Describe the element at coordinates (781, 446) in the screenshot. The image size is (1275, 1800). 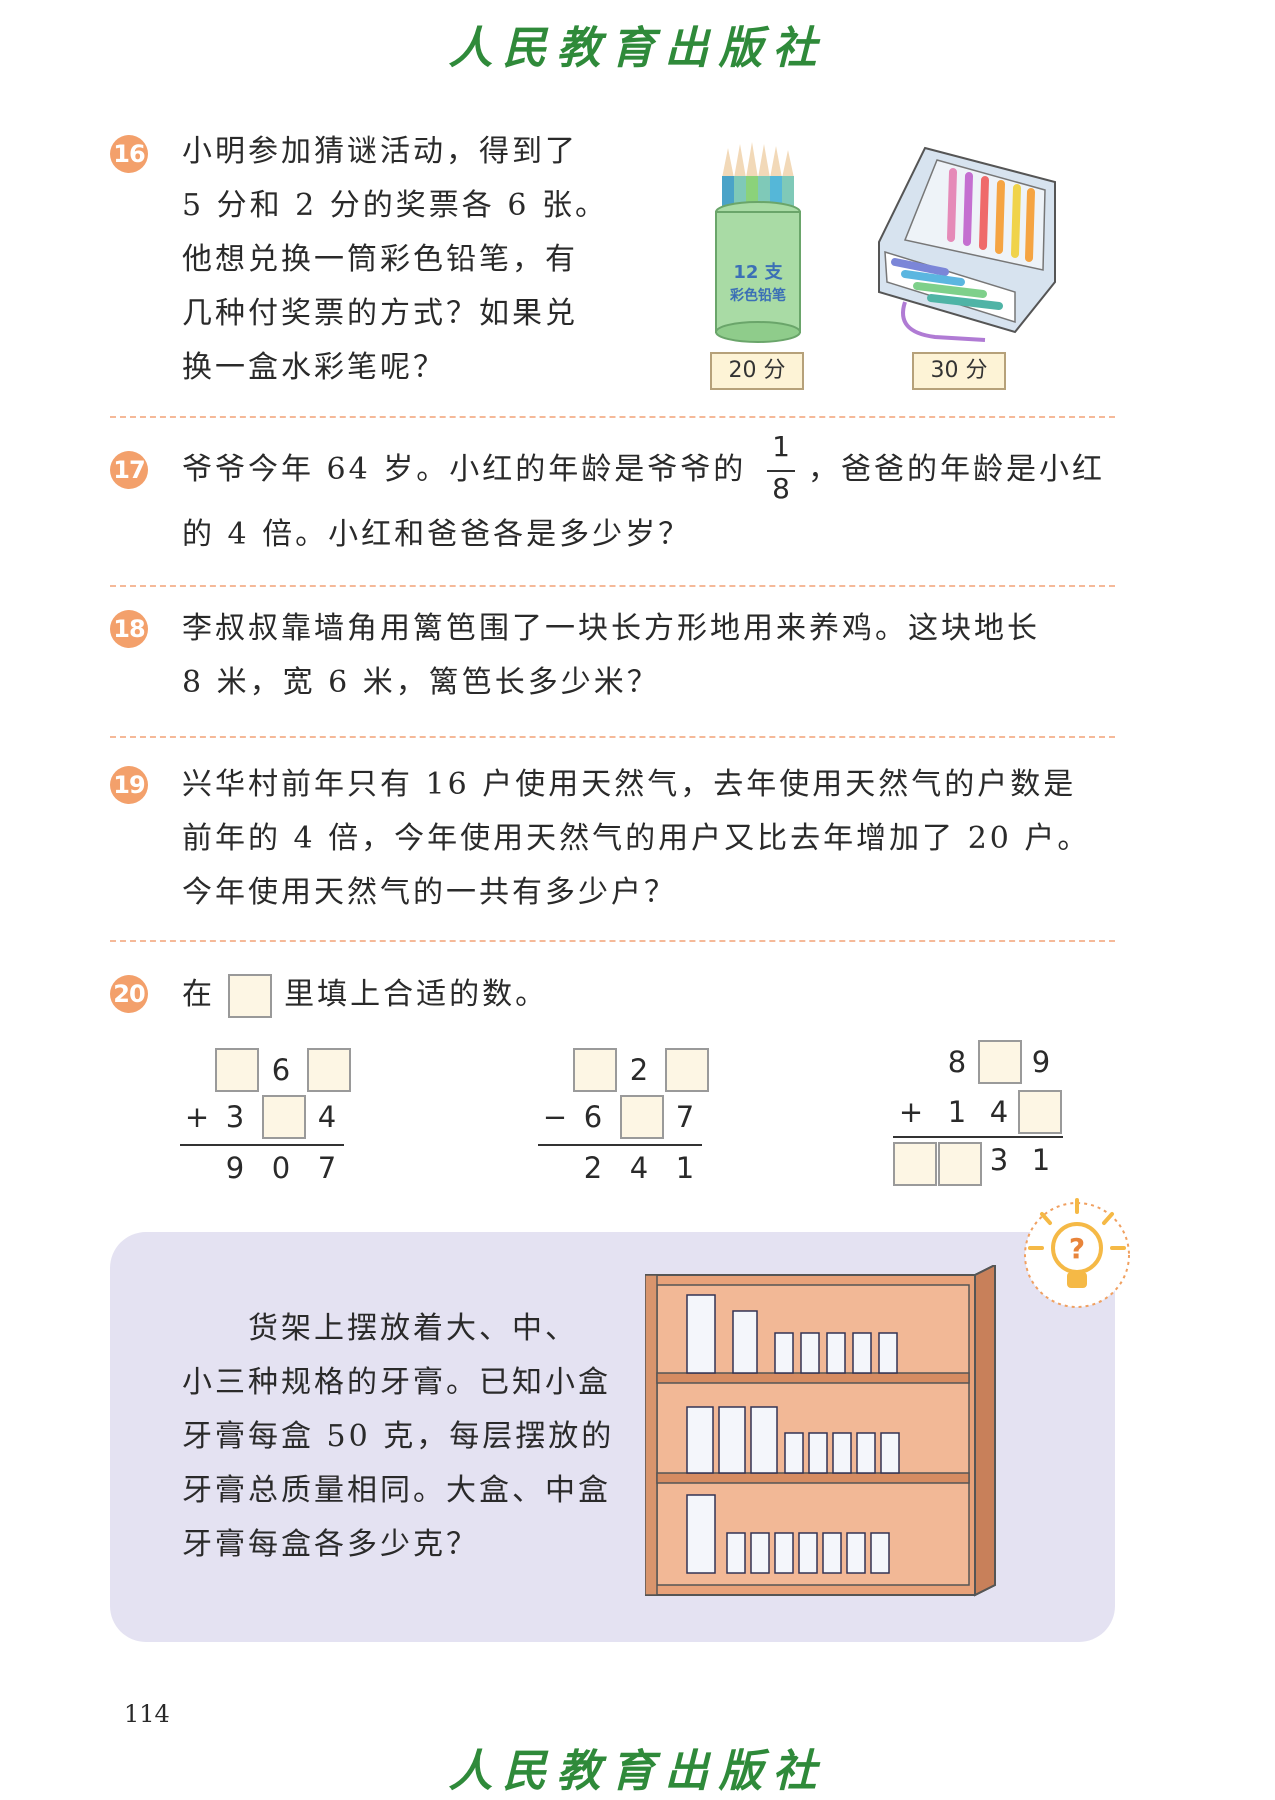
I see `fraction-numerator: 1` at that location.